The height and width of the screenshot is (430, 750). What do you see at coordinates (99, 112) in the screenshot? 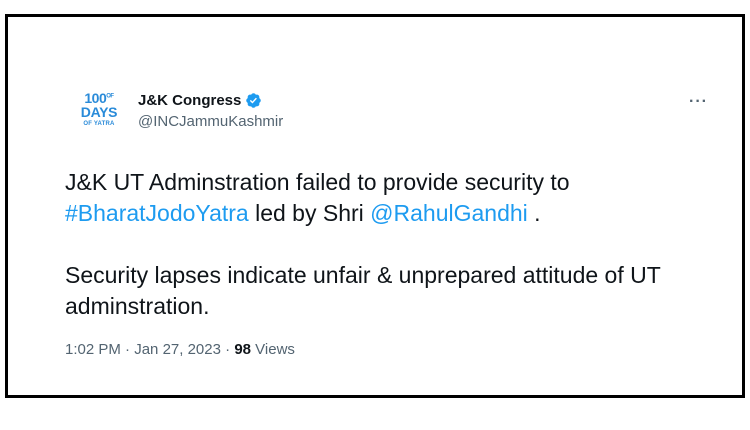
I see `avatar-logo-line2: DAYS` at bounding box center [99, 112].